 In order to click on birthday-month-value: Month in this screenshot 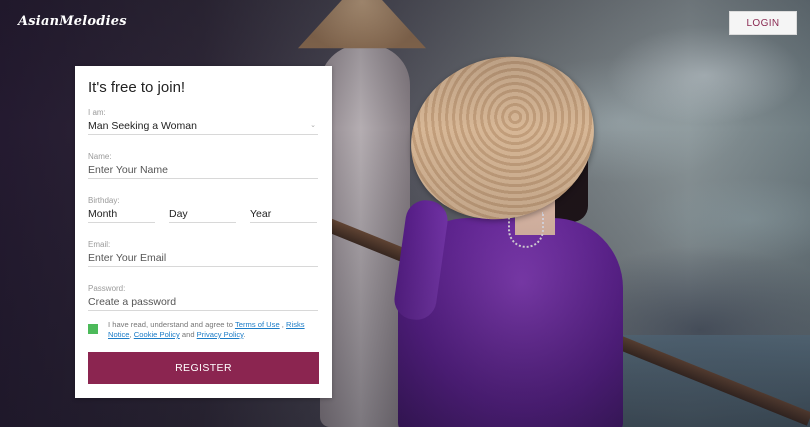, I will do `click(103, 213)`.